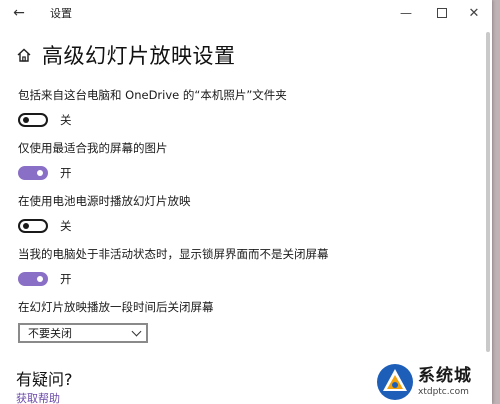 This screenshot has height=404, width=500. What do you see at coordinates (33, 226) in the screenshot?
I see `battery-slideshow-toggle` at bounding box center [33, 226].